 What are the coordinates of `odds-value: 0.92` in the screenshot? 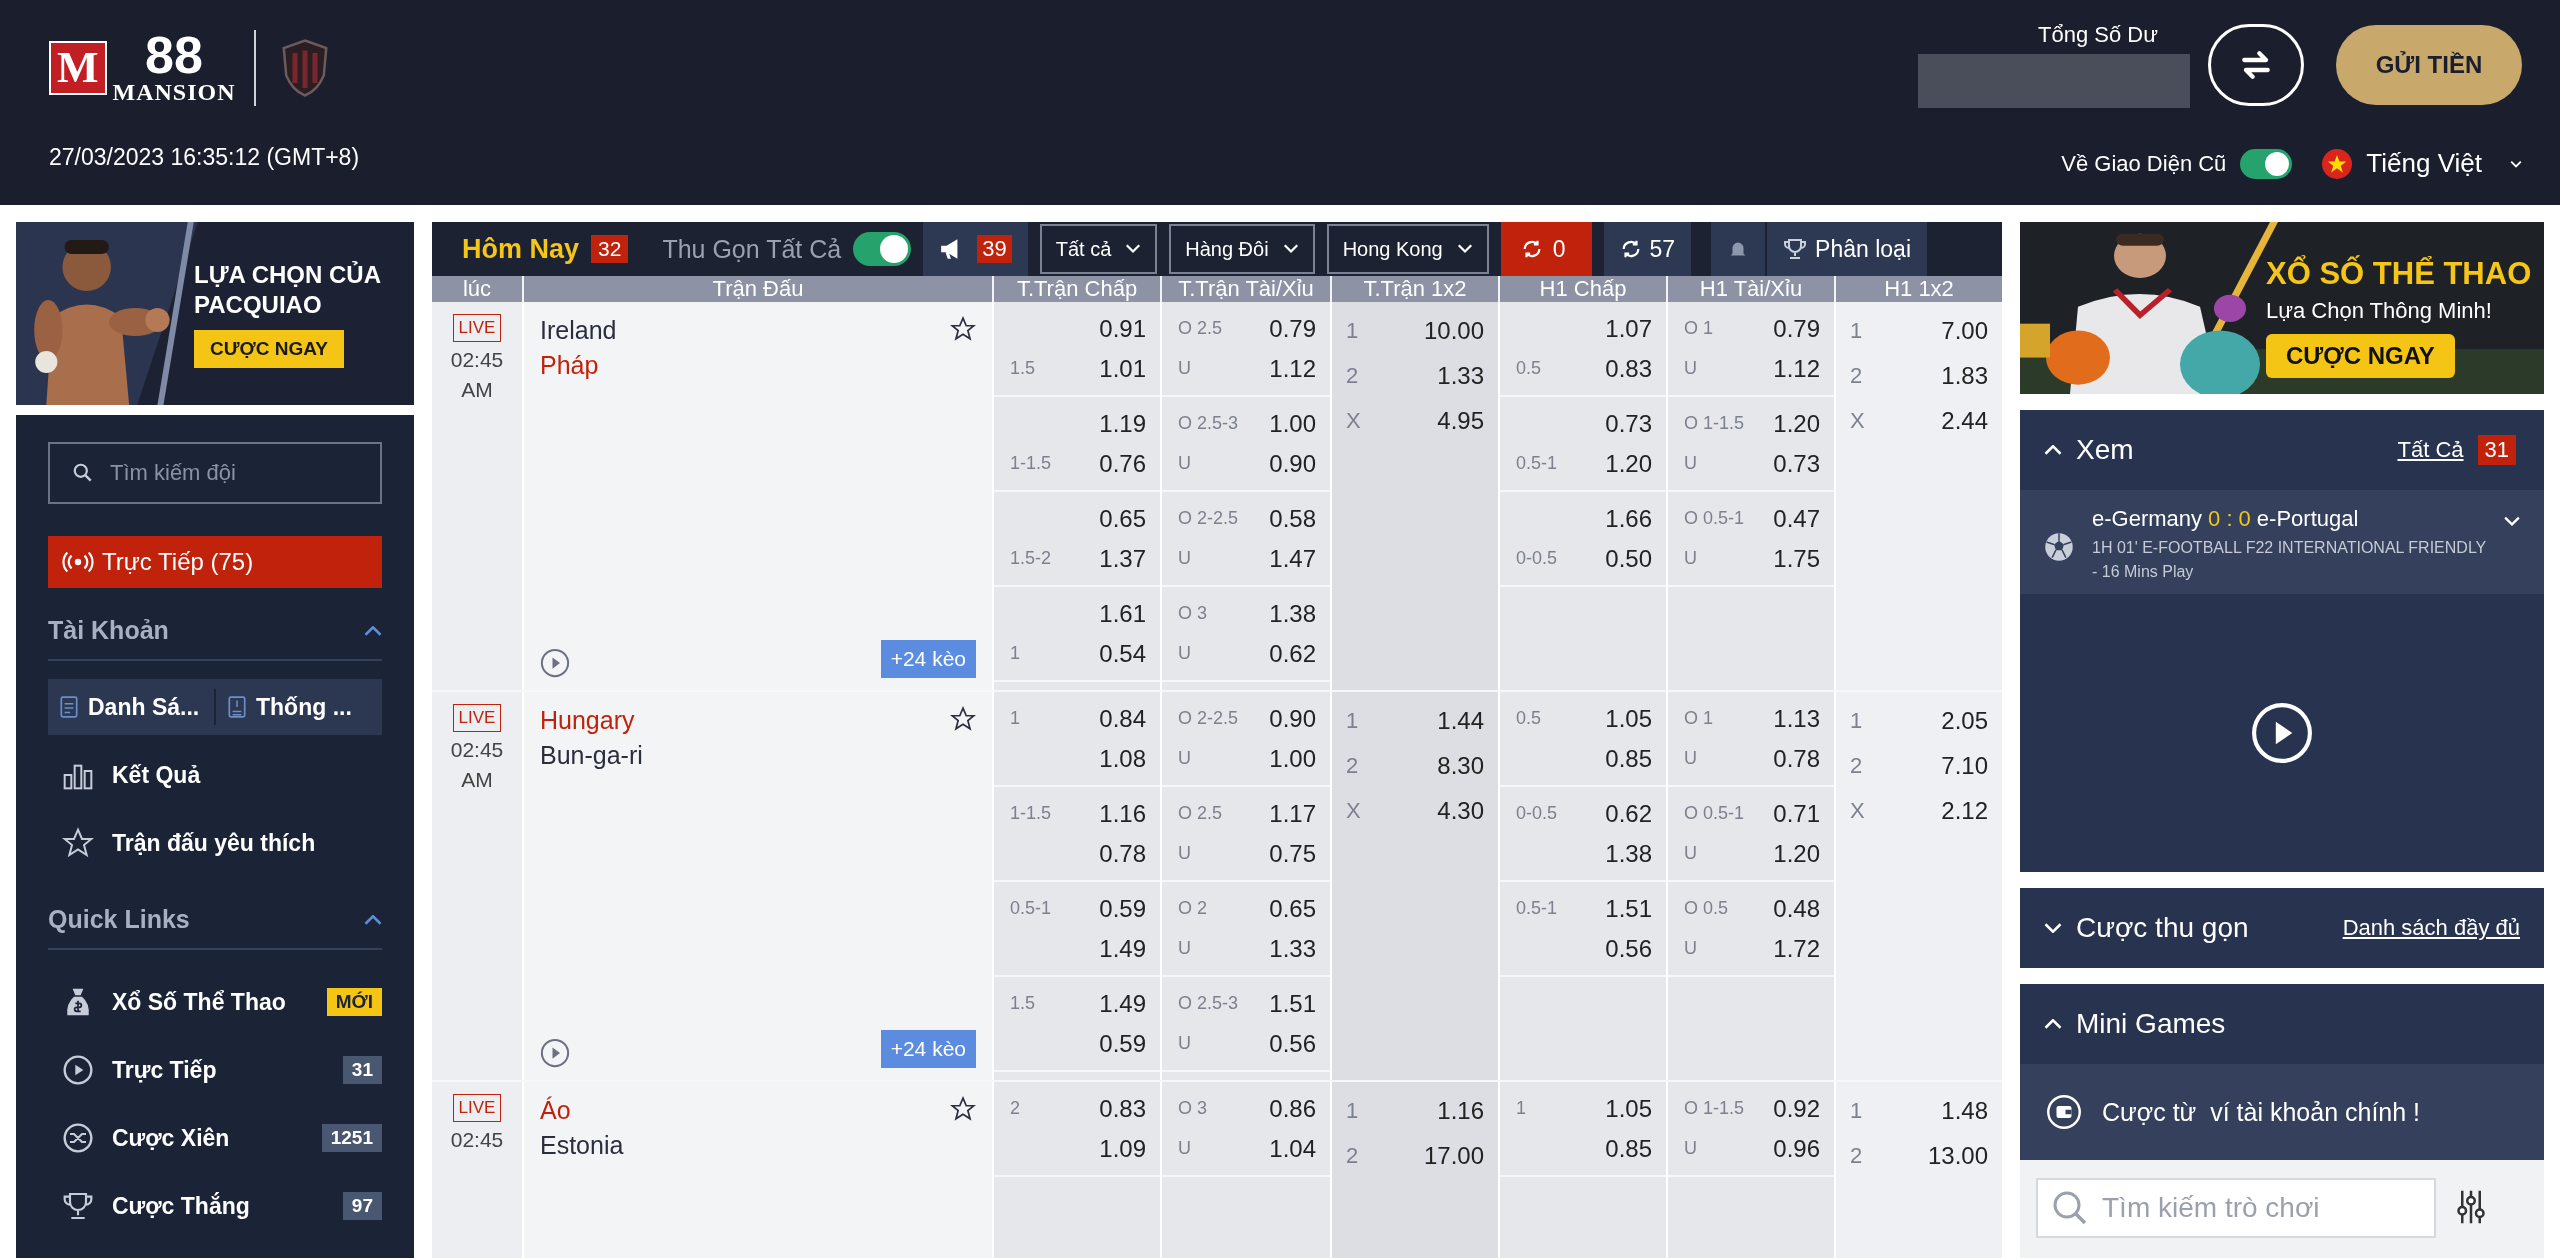 It's located at (1796, 1108).